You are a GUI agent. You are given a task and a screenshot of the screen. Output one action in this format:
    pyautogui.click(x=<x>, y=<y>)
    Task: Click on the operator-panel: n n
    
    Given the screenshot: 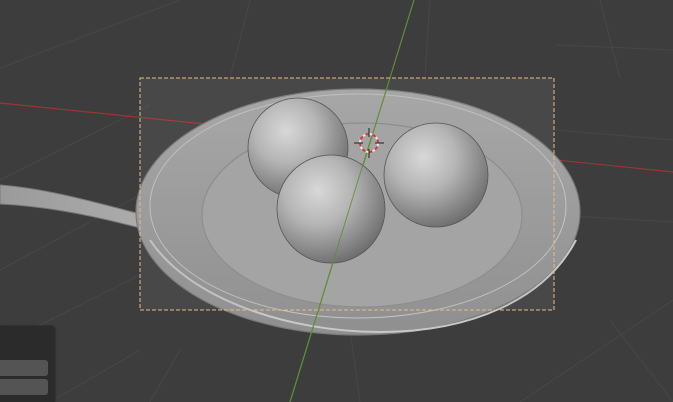 What is the action you would take?
    pyautogui.click(x=27, y=364)
    